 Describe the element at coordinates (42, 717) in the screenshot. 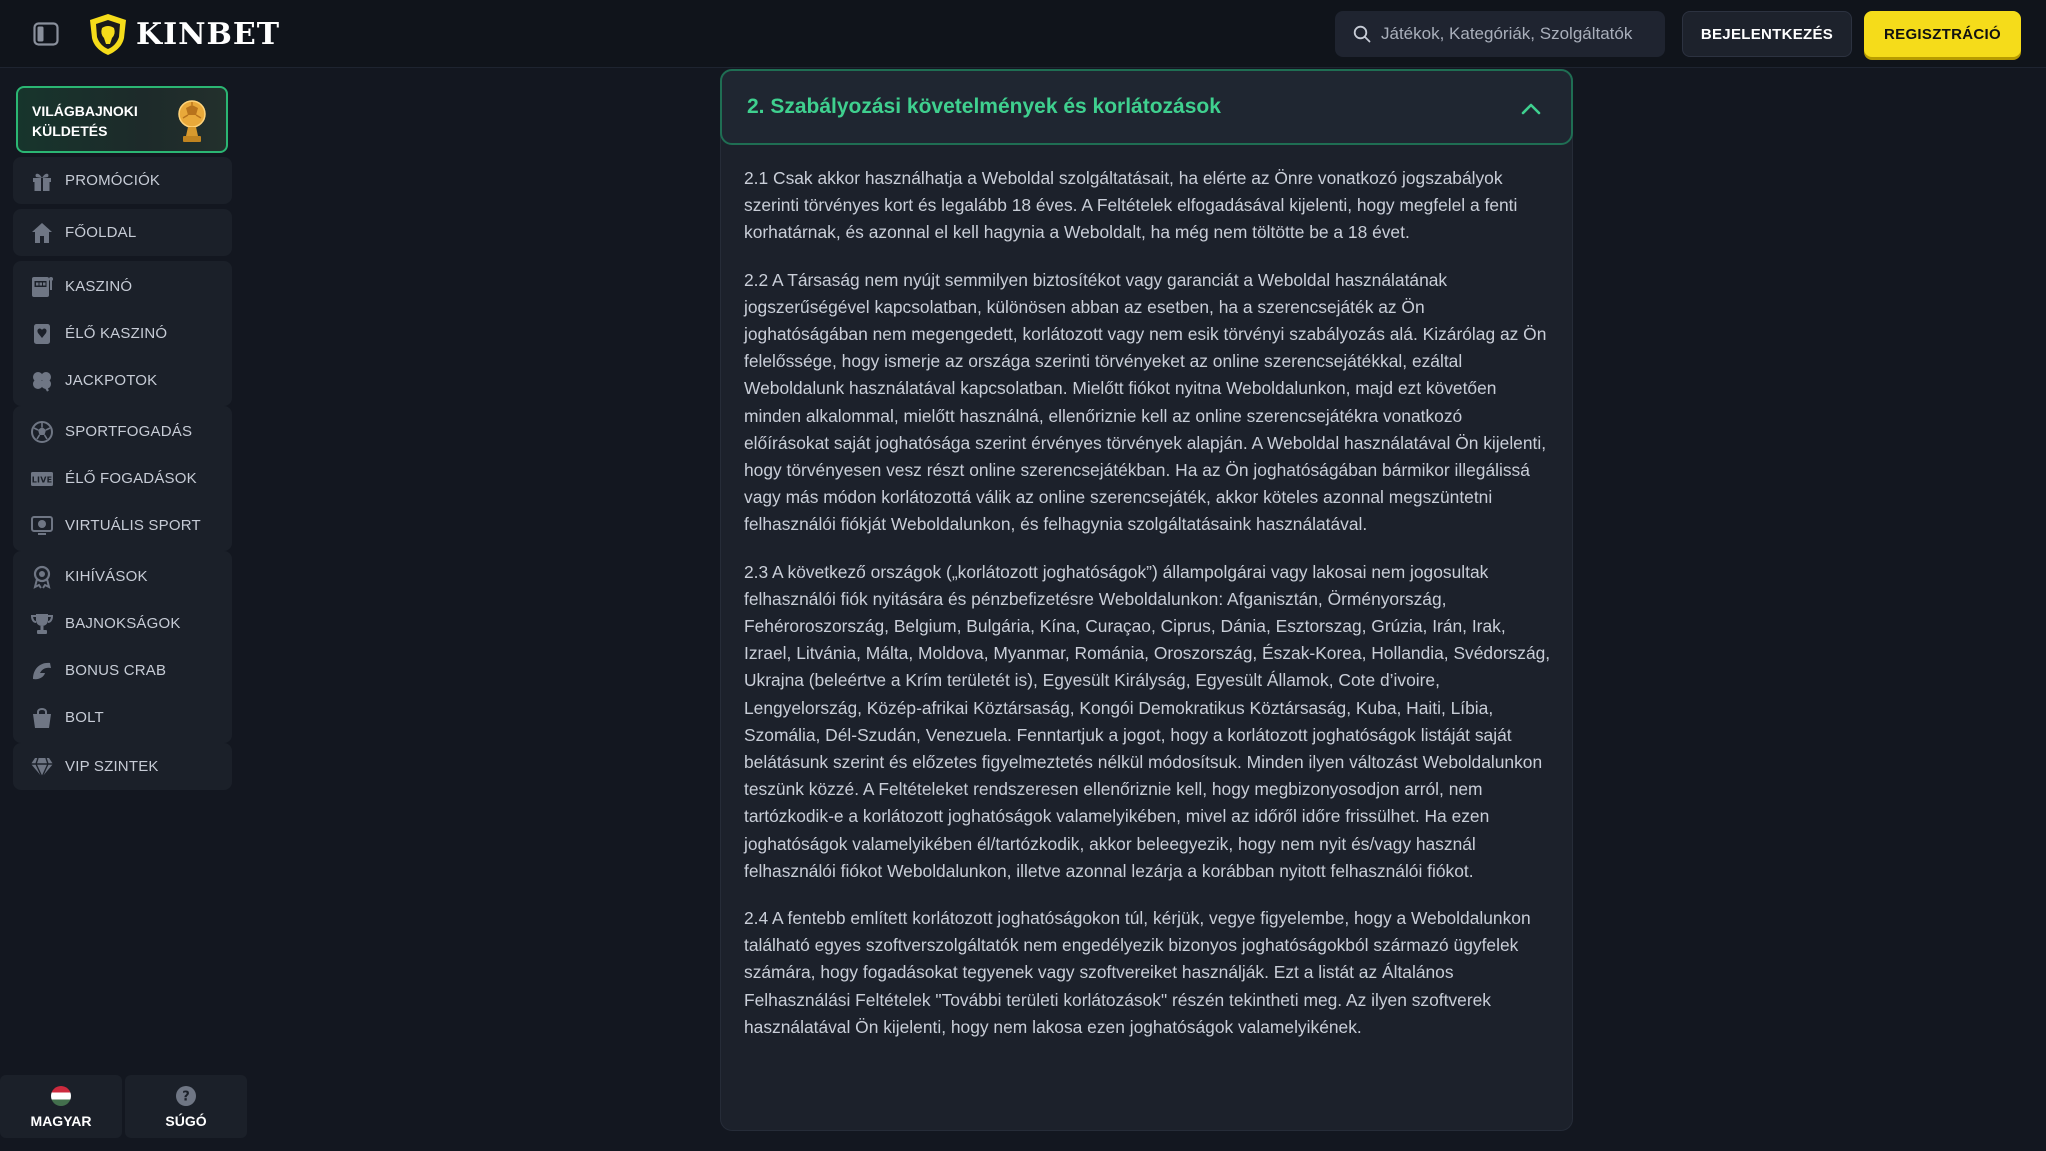

I see `shopping-bag-icon` at that location.